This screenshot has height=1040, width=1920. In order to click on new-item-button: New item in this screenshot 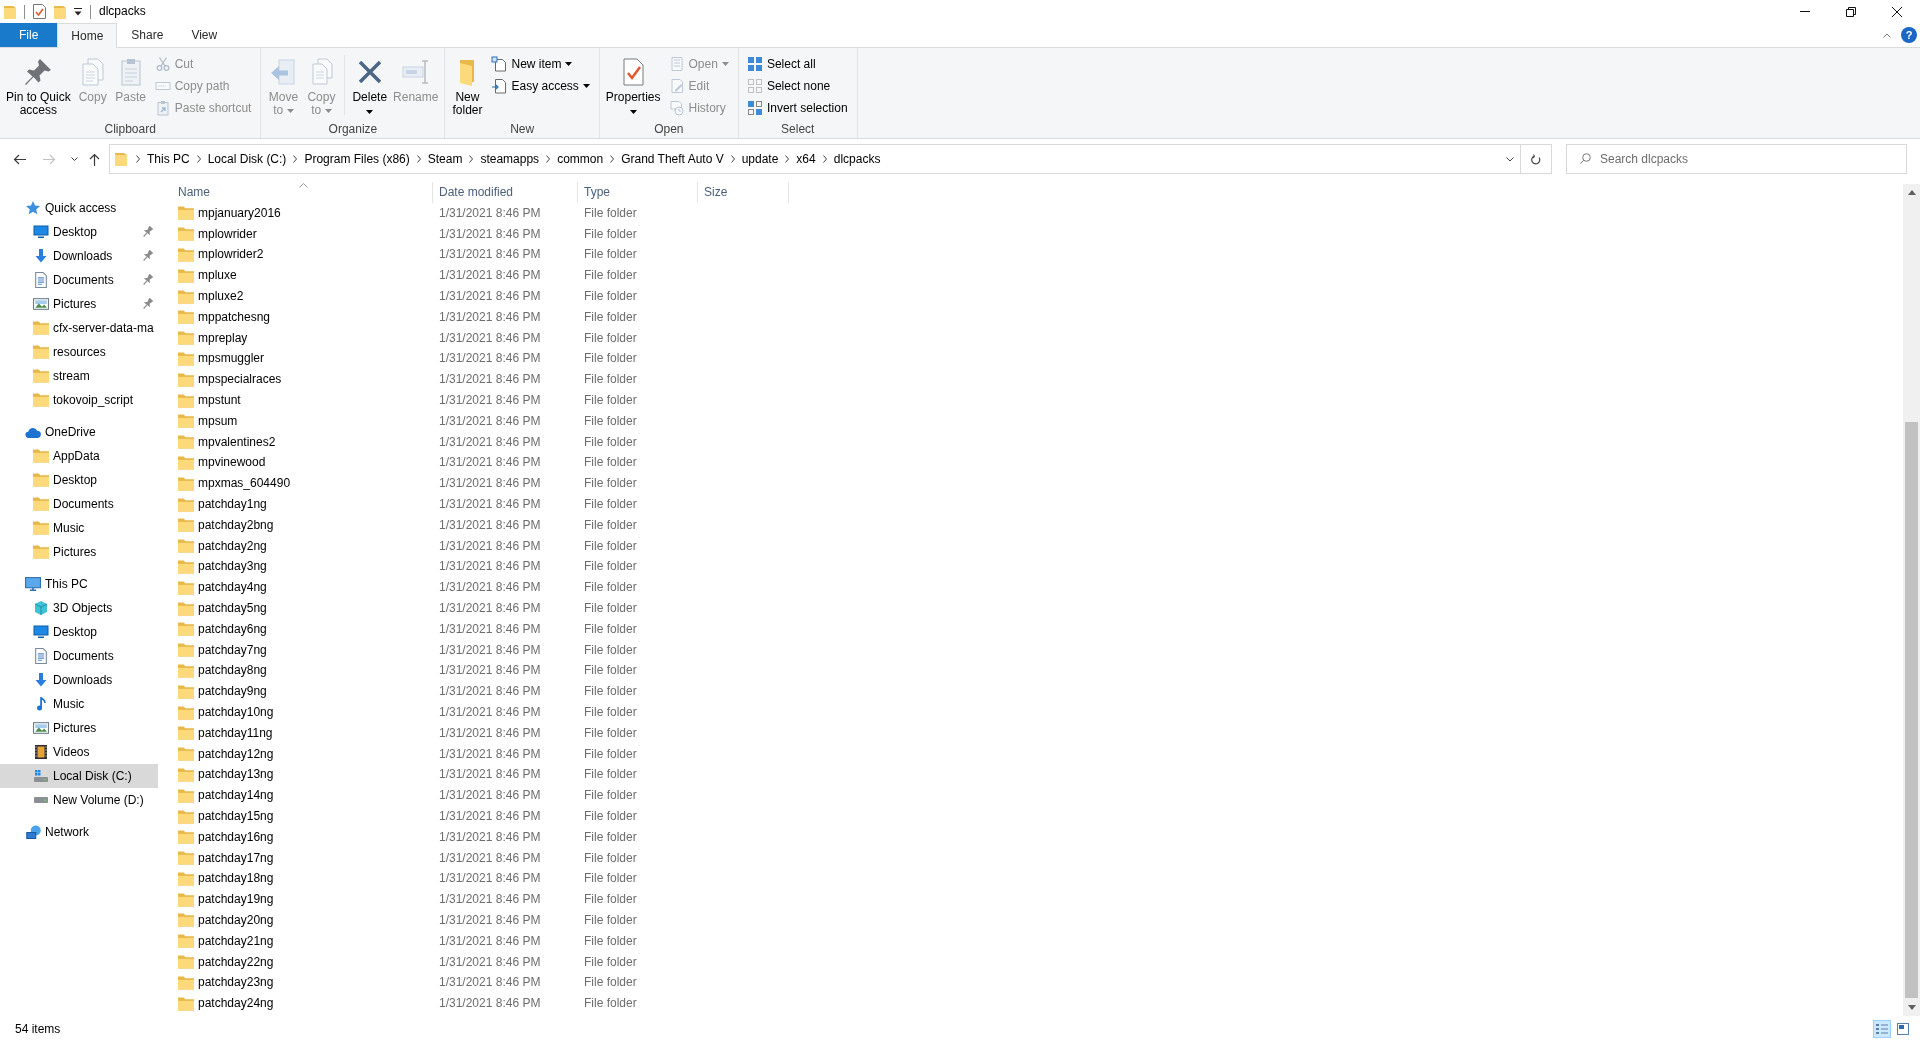, I will do `click(540, 64)`.